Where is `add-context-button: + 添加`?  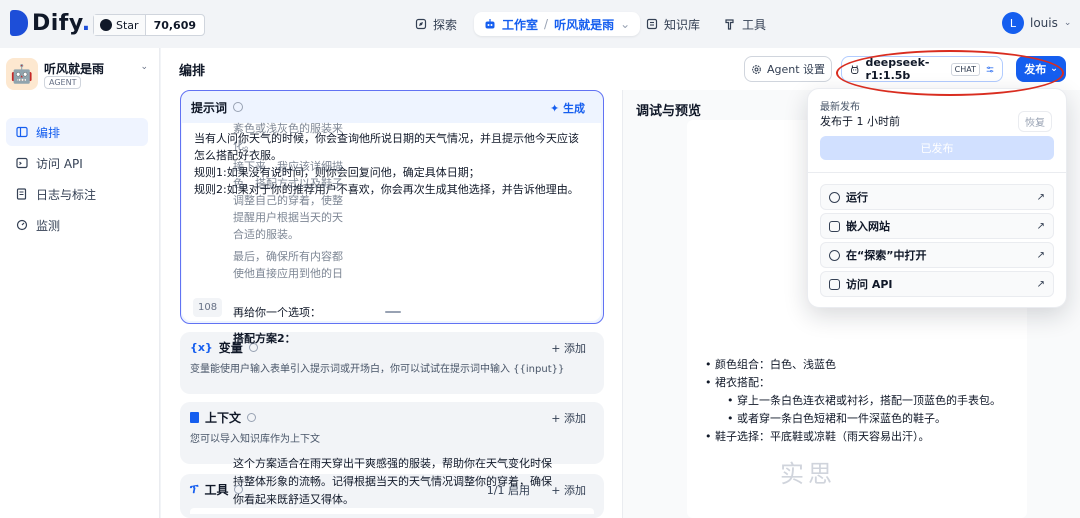 add-context-button: + 添加 is located at coordinates (568, 418).